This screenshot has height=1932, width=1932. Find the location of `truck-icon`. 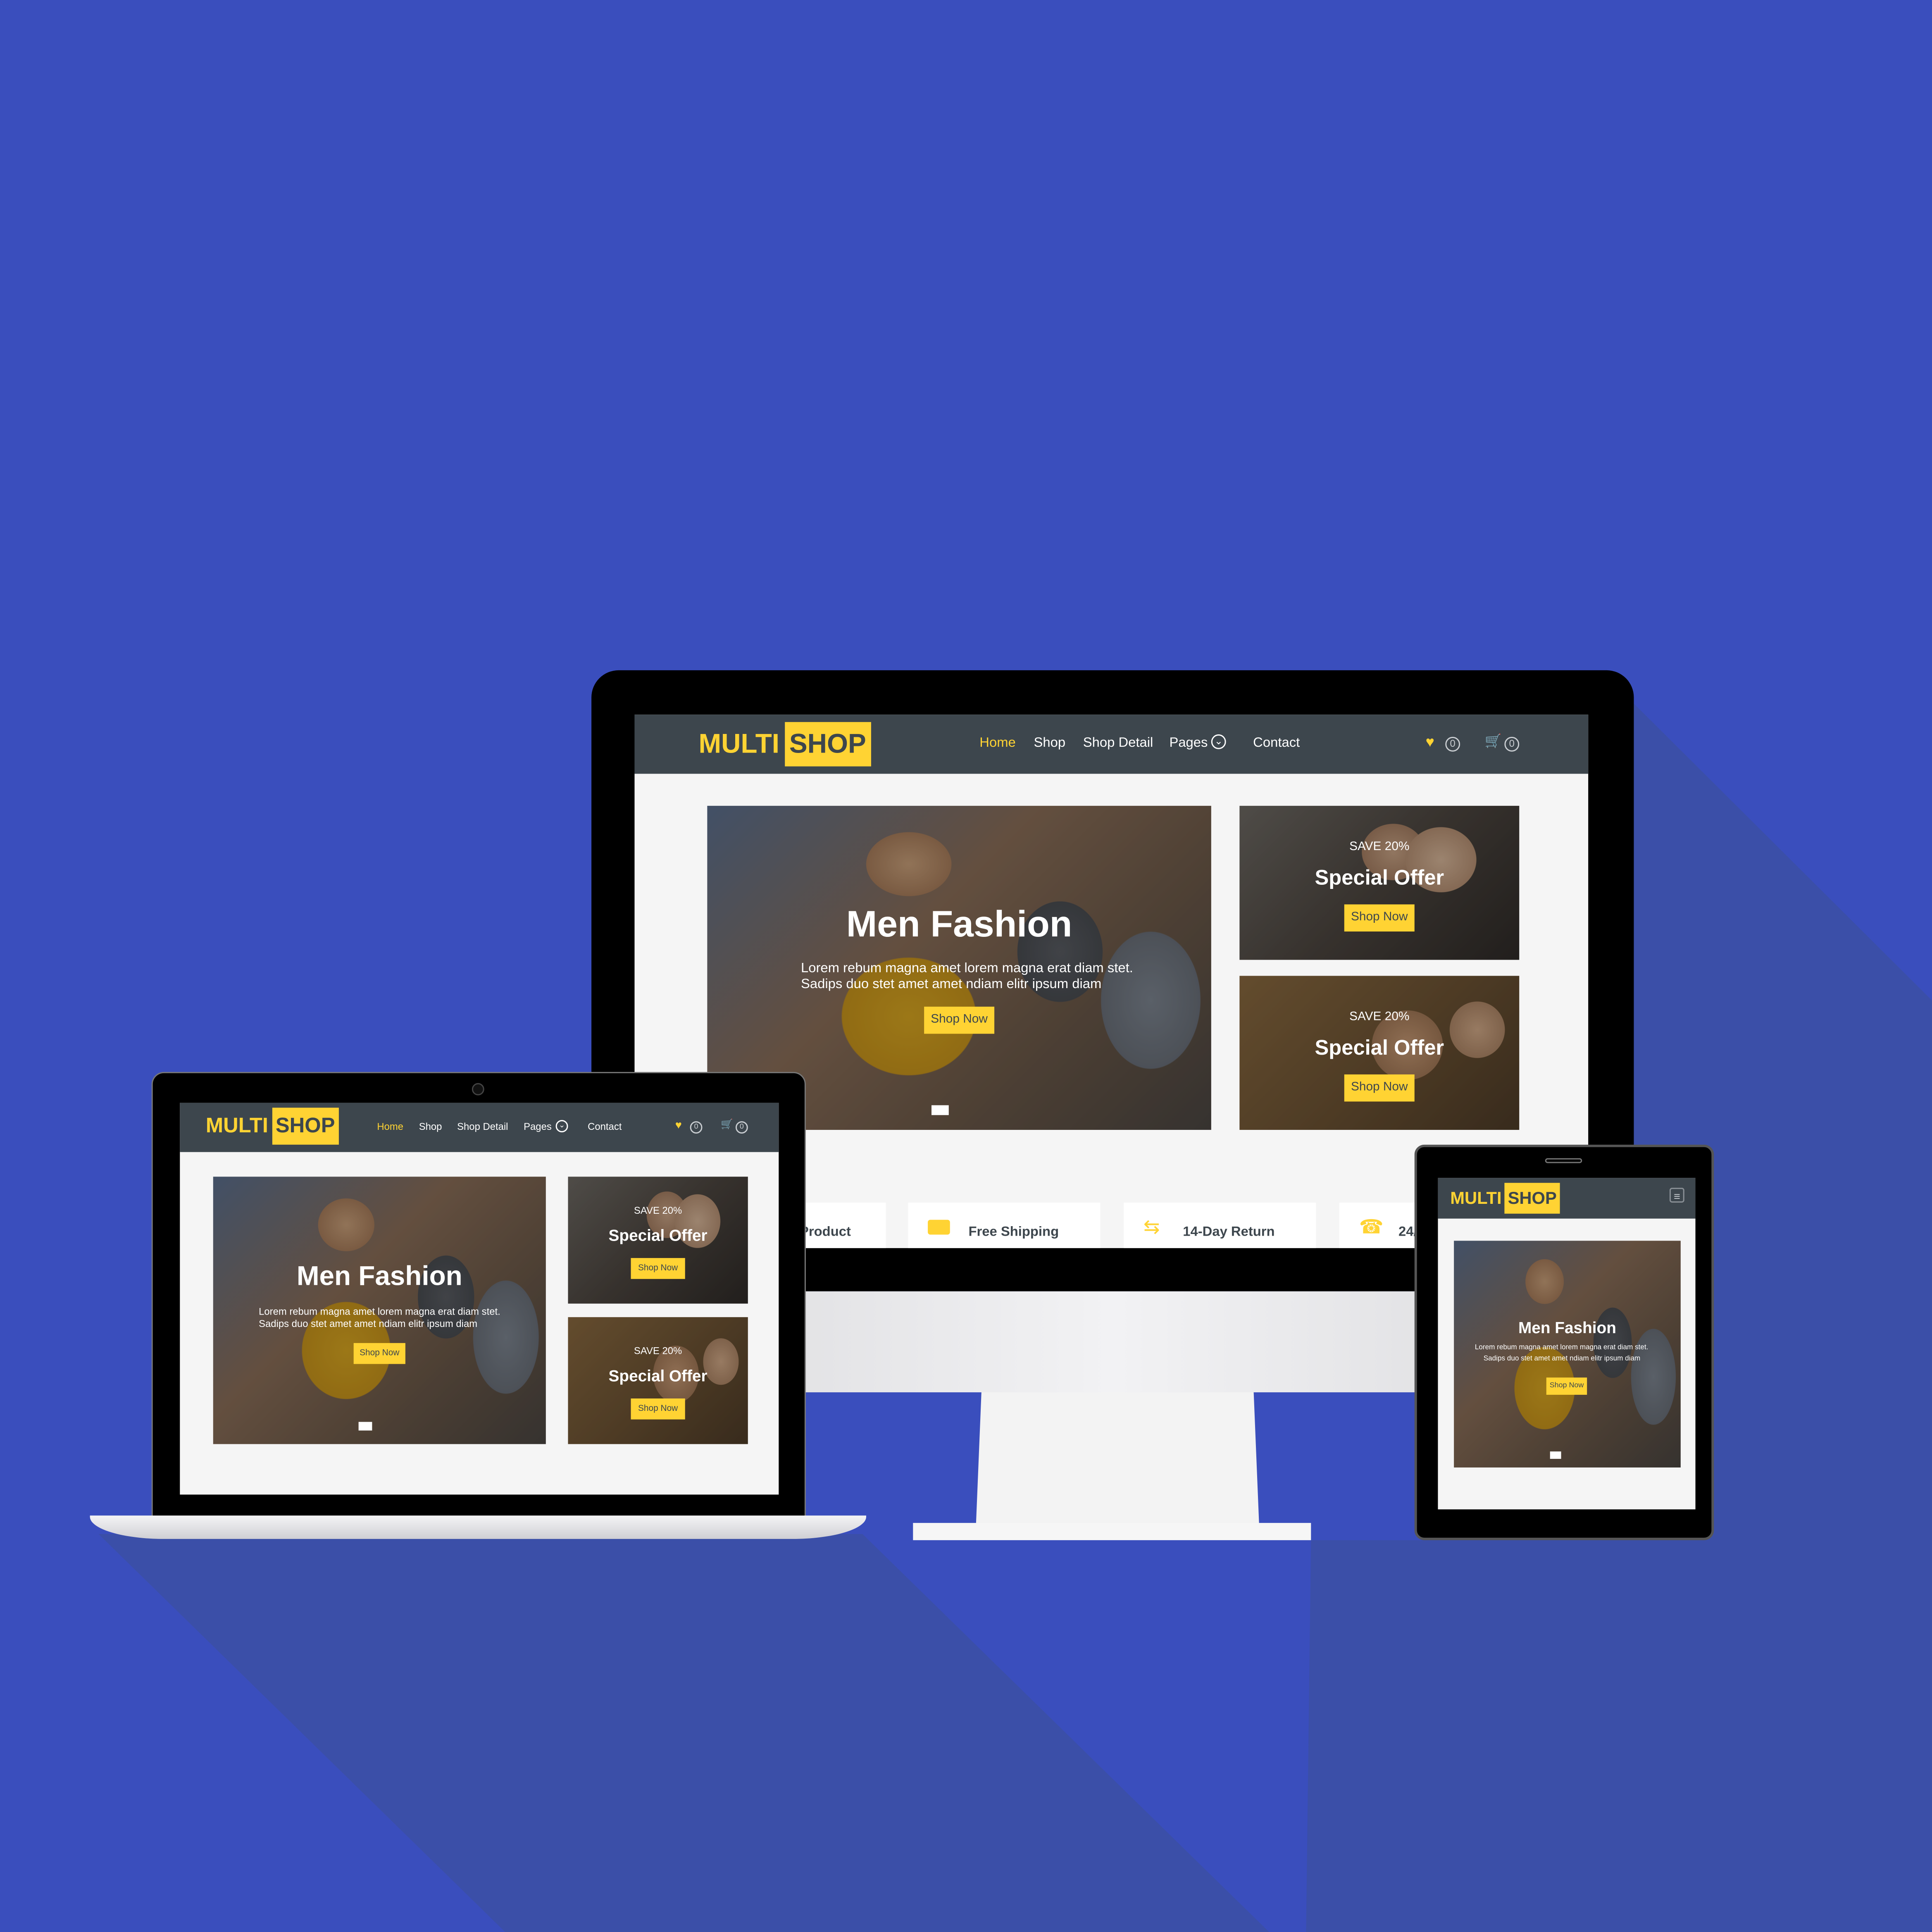

truck-icon is located at coordinates (939, 1227).